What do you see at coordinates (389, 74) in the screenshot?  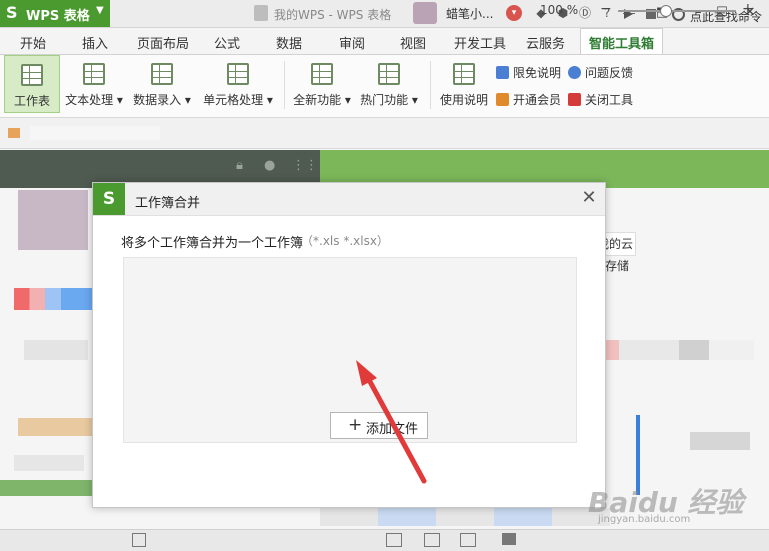 I see `fire-table-icon` at bounding box center [389, 74].